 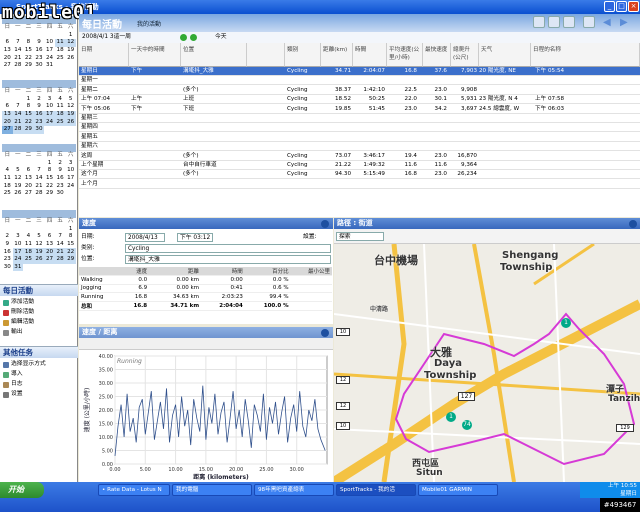 What do you see at coordinates (376, 490) in the screenshot?
I see `taskbar-sporttracks: SportTracks - 我的活` at bounding box center [376, 490].